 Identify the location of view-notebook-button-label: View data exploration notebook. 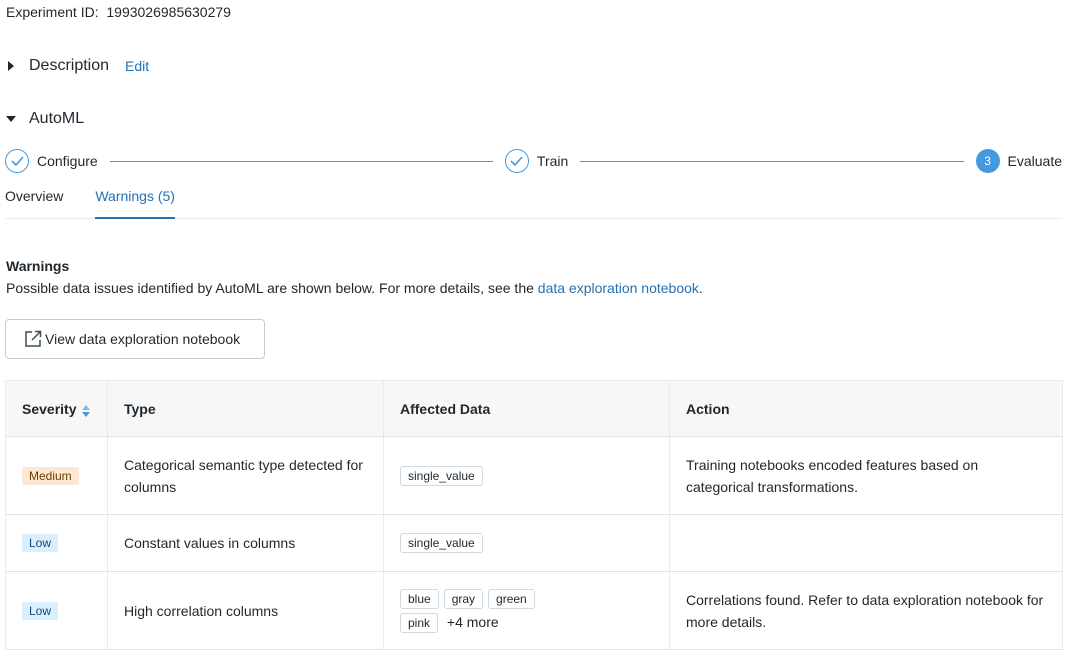
(143, 339).